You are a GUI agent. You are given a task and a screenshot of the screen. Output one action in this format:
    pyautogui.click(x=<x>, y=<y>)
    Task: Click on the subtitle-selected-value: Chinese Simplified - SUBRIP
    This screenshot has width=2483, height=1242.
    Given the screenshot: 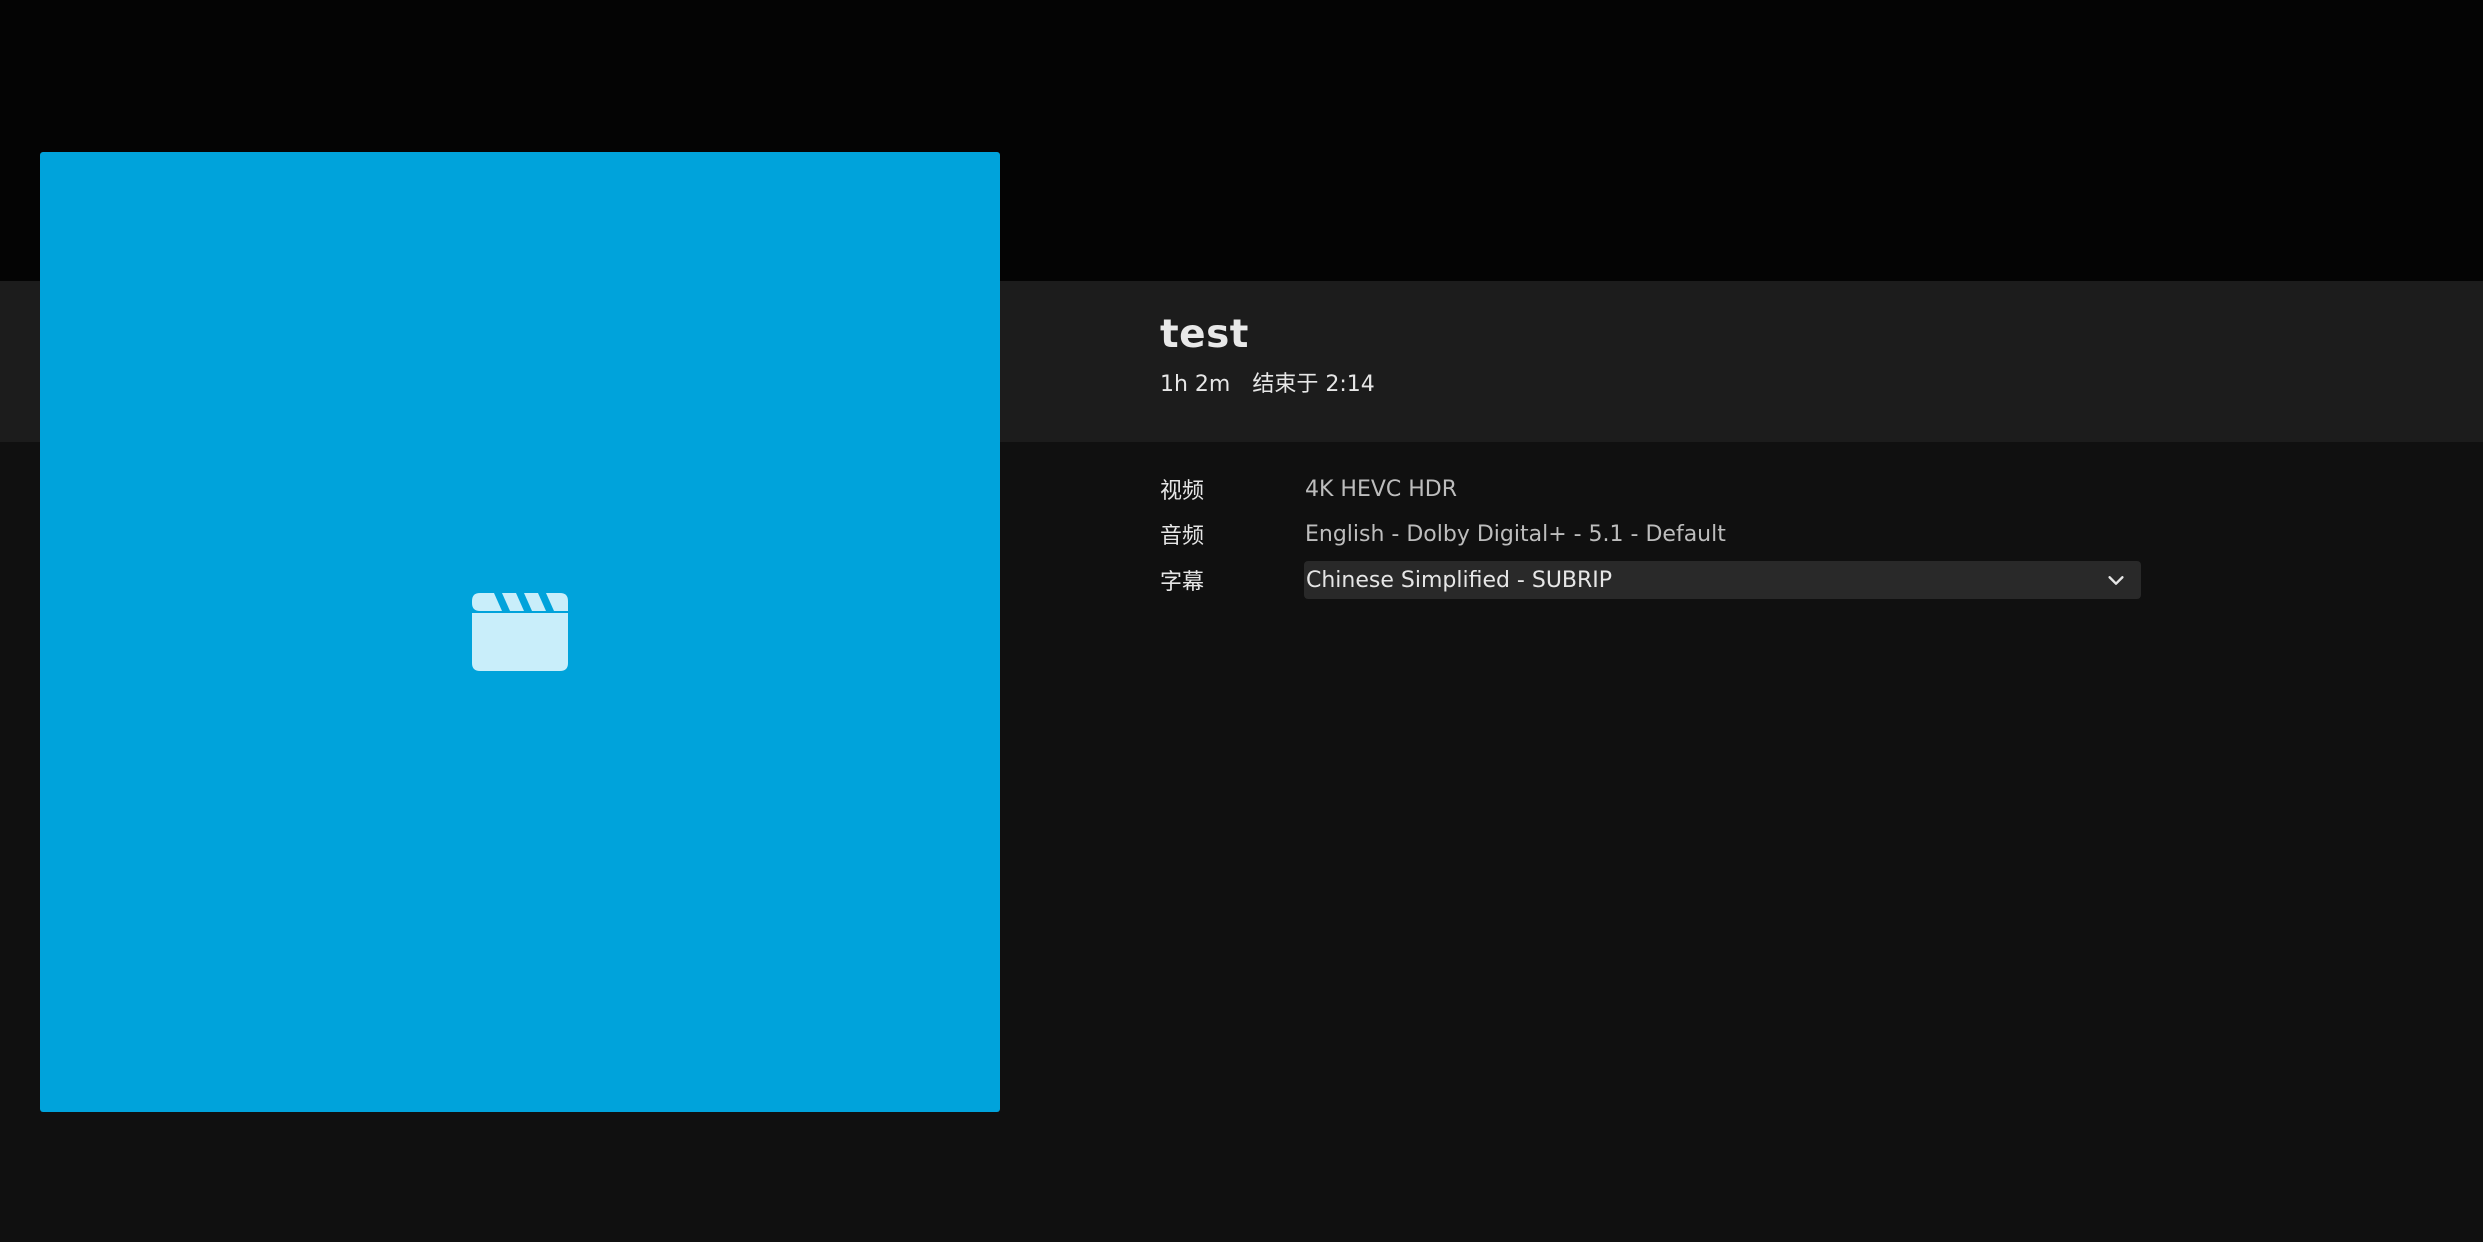 What is the action you would take?
    pyautogui.click(x=1459, y=580)
    